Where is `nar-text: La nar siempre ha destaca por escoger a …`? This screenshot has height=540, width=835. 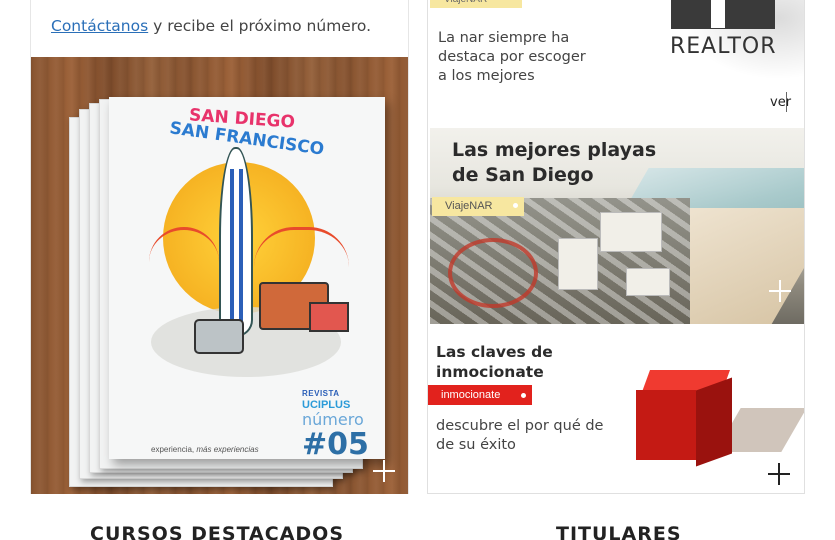 nar-text: La nar siempre ha destaca por escoger a … is located at coordinates (512, 57).